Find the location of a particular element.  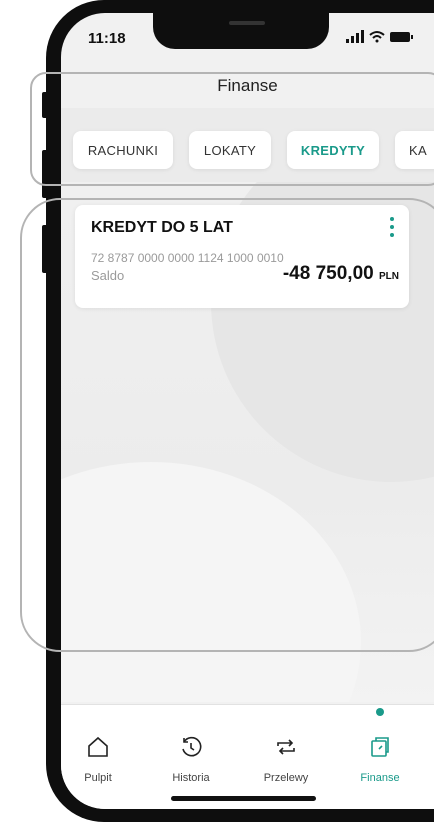

nav-historia: Historia is located at coordinates (191, 759).